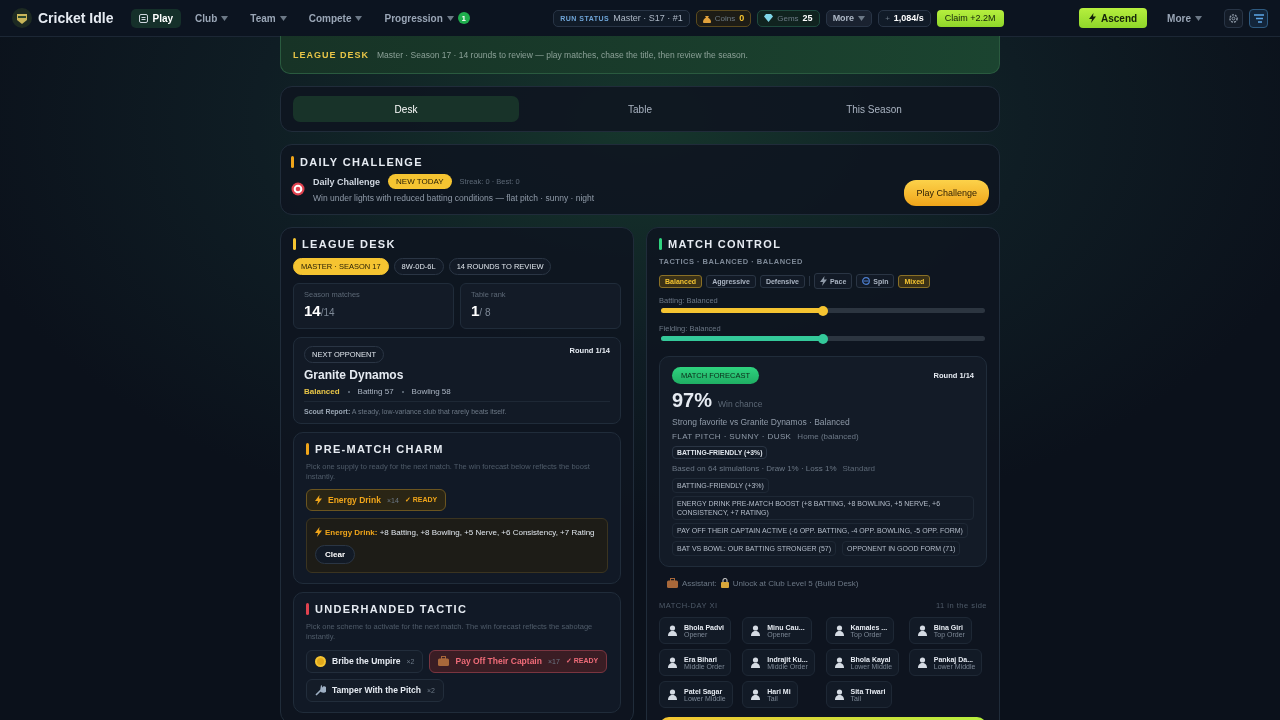  I want to click on logo-icon, so click(22, 18).